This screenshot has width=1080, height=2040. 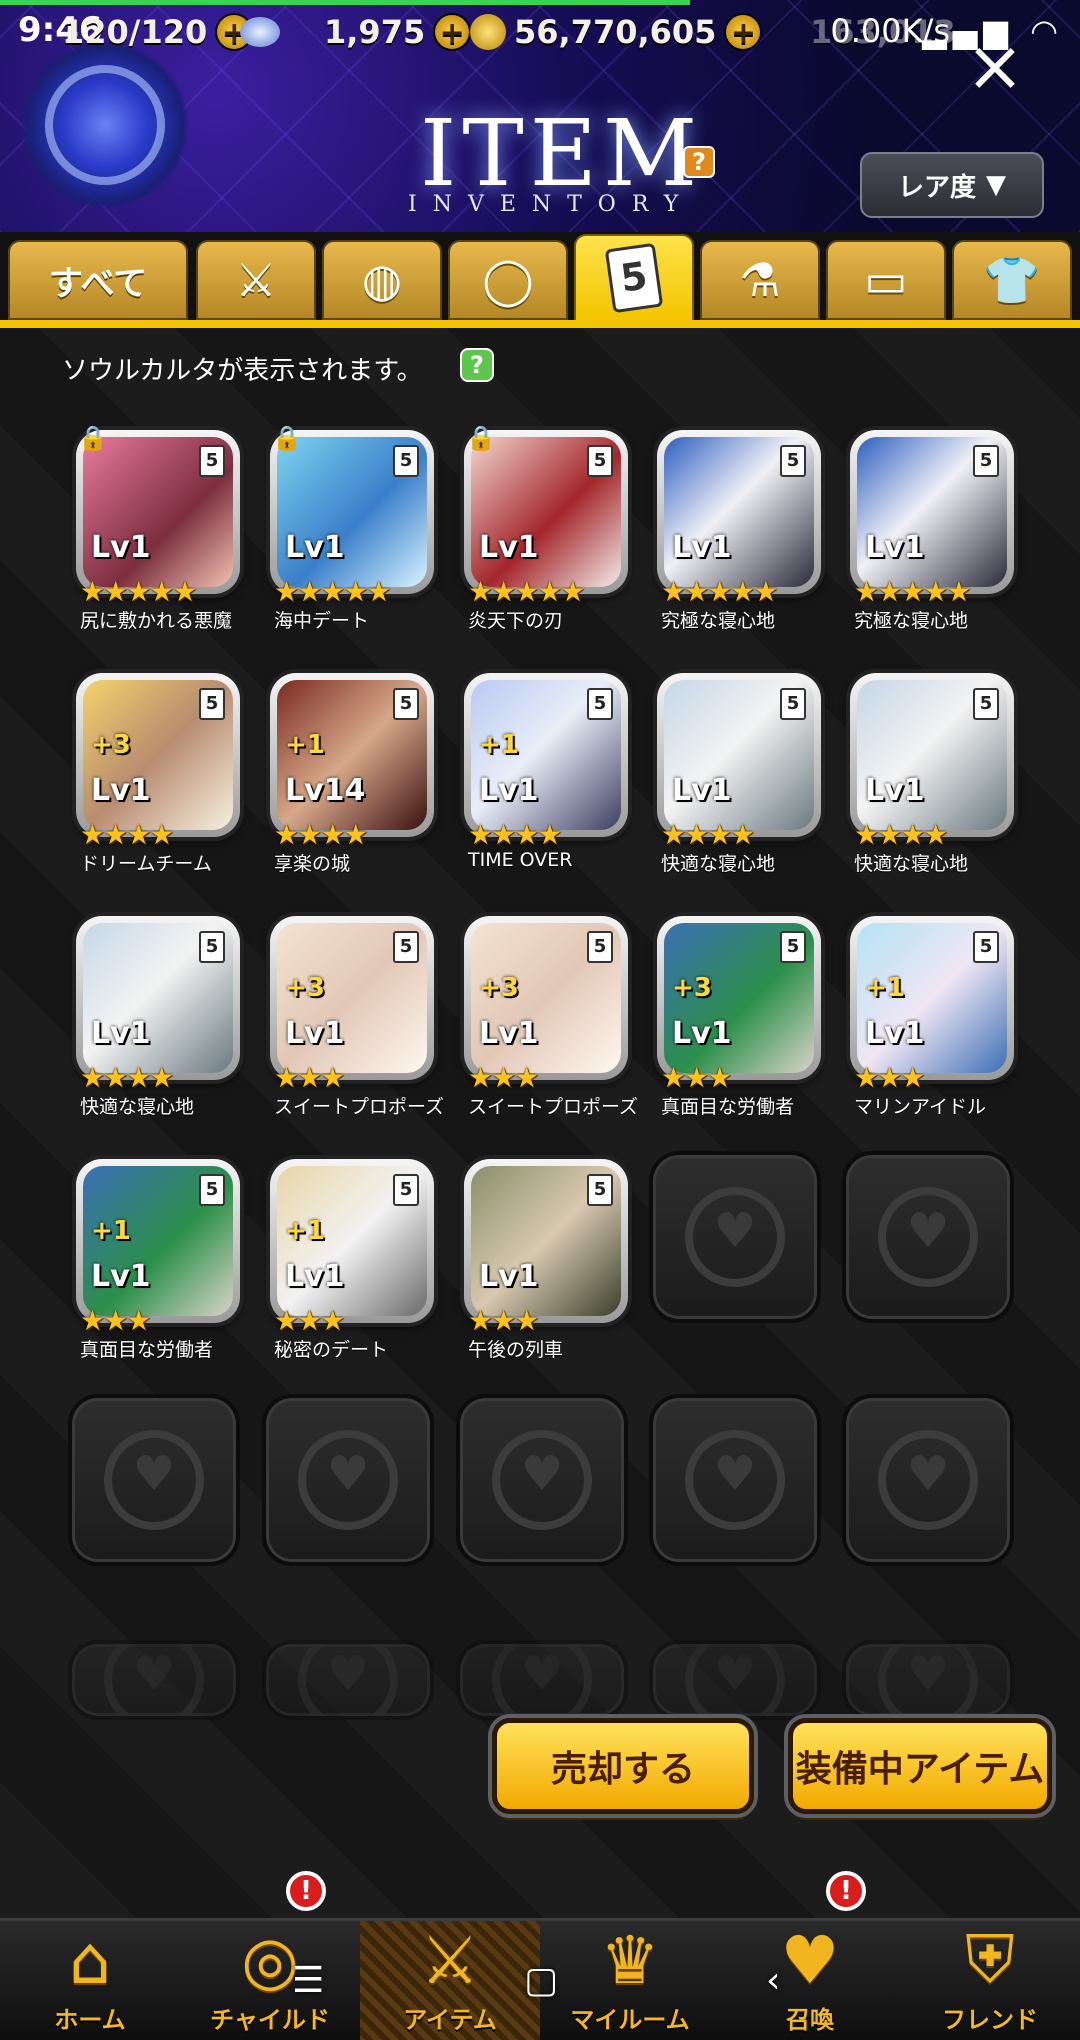 I want to click on tab-armor: ◍, so click(x=382, y=280).